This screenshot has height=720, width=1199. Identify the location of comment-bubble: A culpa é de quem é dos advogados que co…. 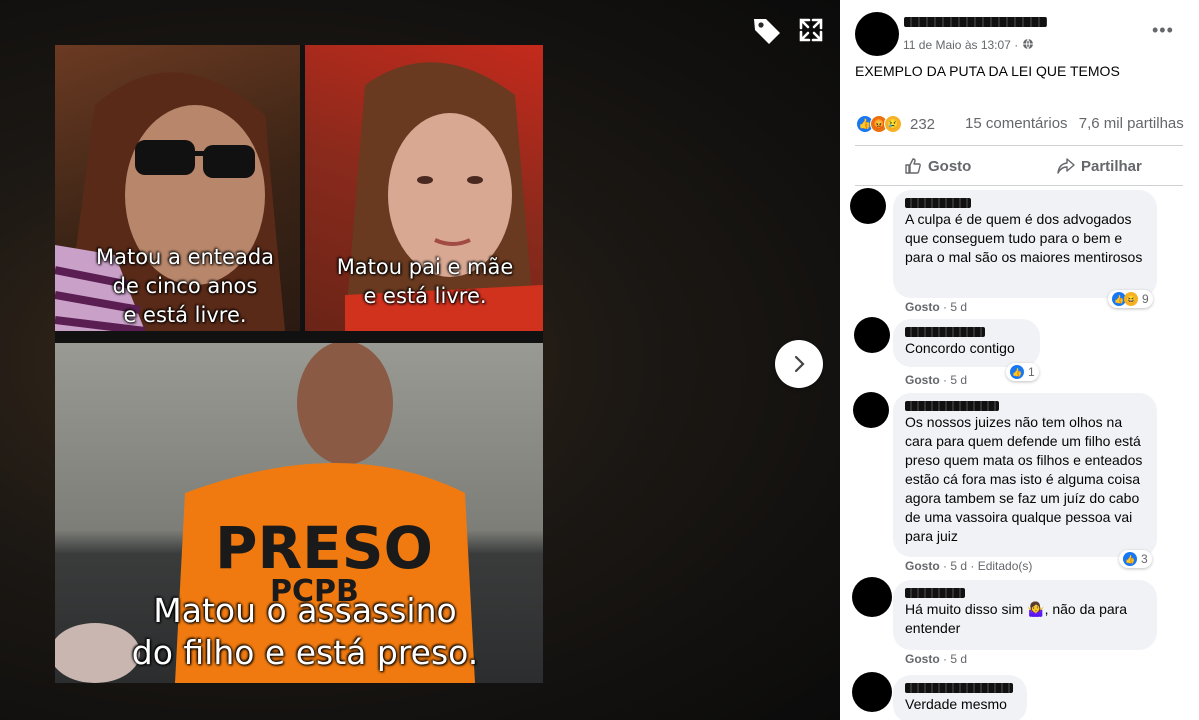
(1025, 244).